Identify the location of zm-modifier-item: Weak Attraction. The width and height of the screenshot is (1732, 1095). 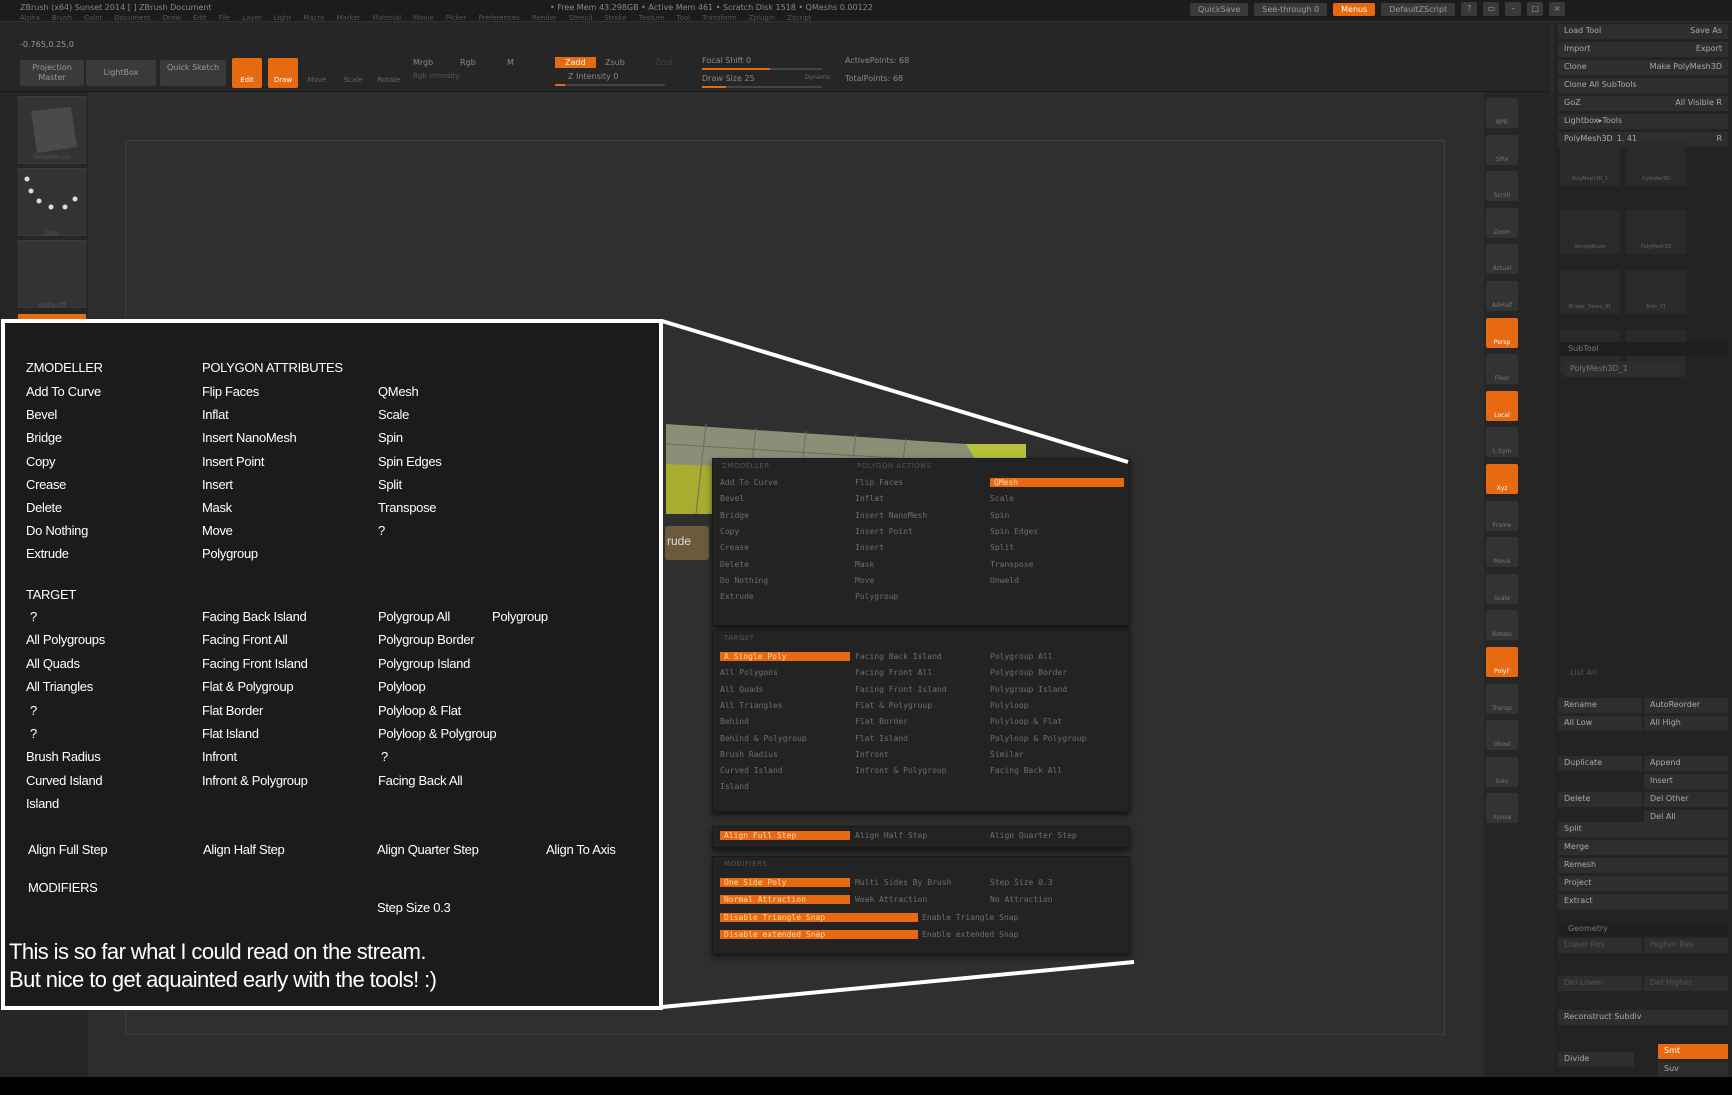
(891, 899).